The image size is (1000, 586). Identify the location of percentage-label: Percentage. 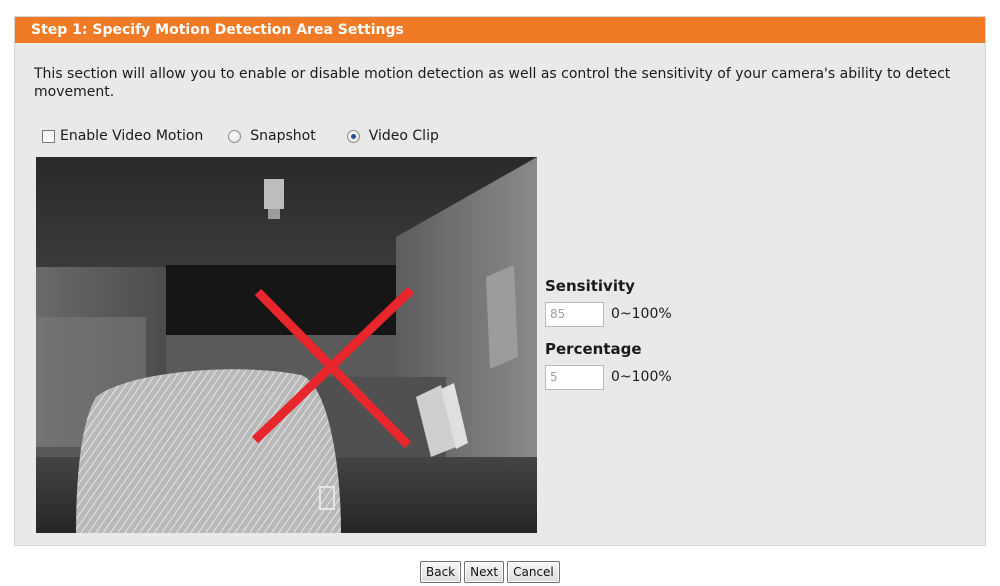
(593, 349).